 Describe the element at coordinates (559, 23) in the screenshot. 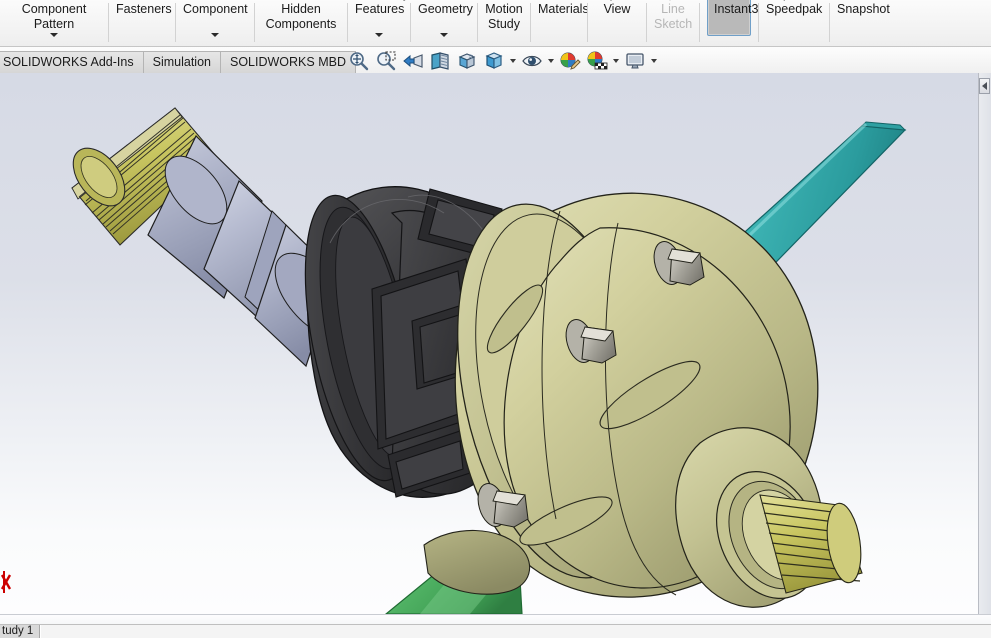

I see `ribbon-button-bill-of-materials: Bill of Materials` at that location.